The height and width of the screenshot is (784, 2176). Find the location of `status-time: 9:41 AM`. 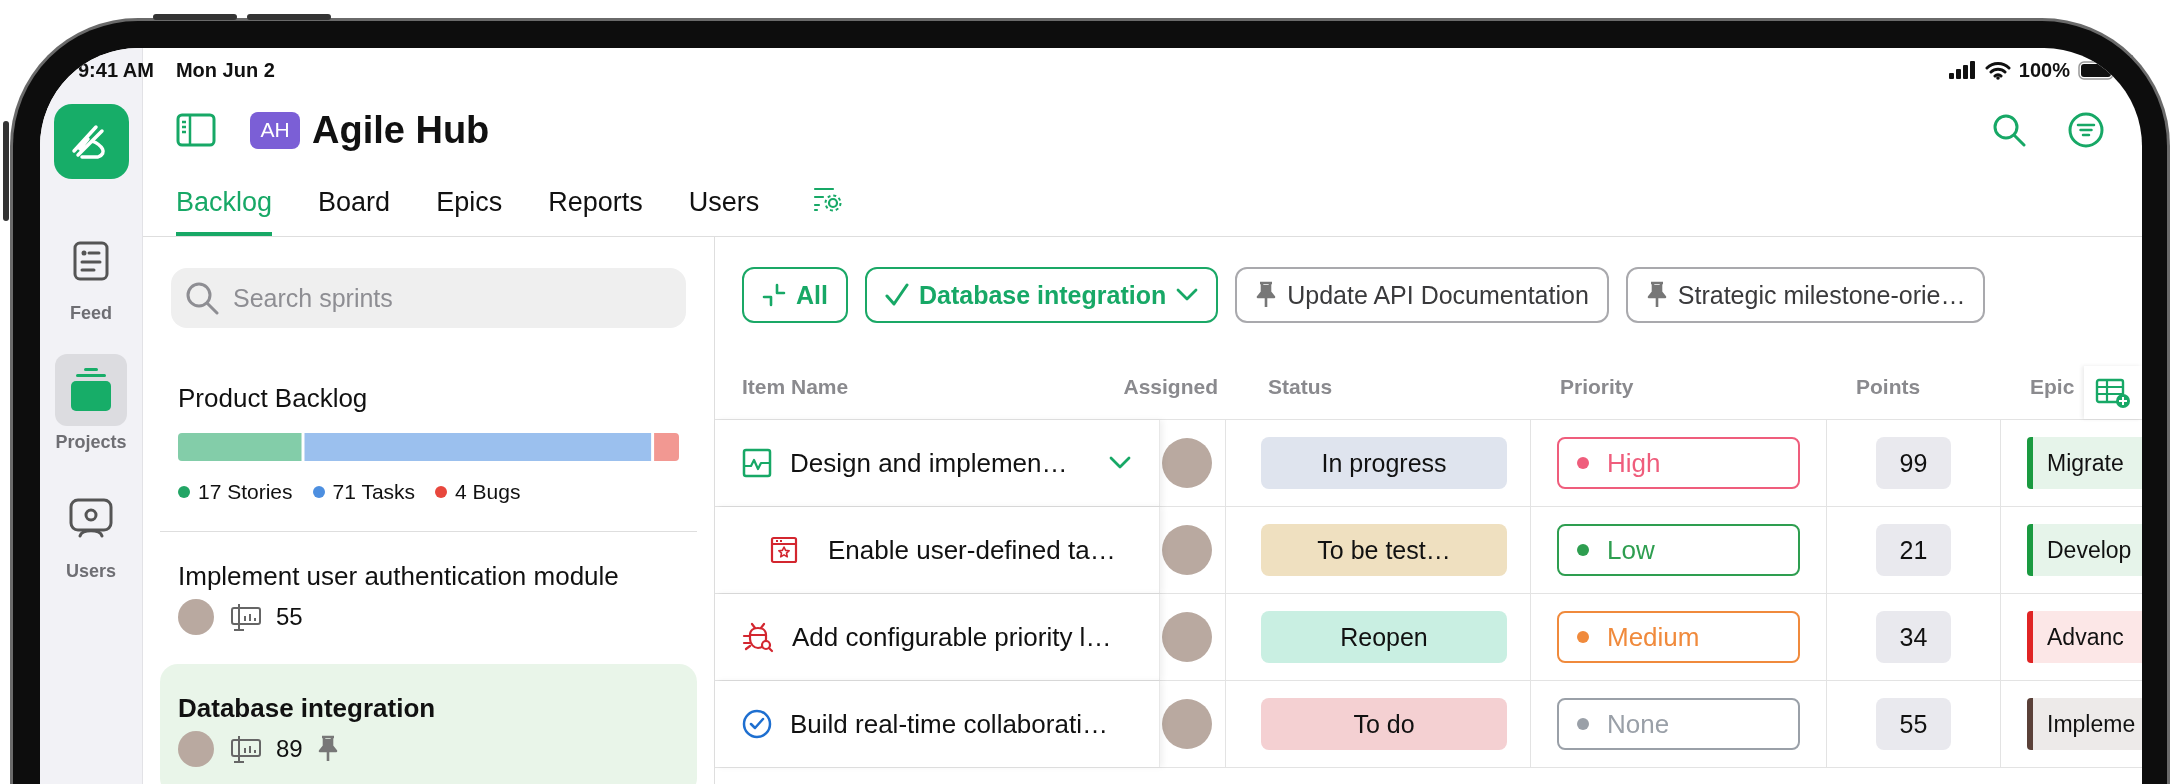

status-time: 9:41 AM is located at coordinates (116, 70).